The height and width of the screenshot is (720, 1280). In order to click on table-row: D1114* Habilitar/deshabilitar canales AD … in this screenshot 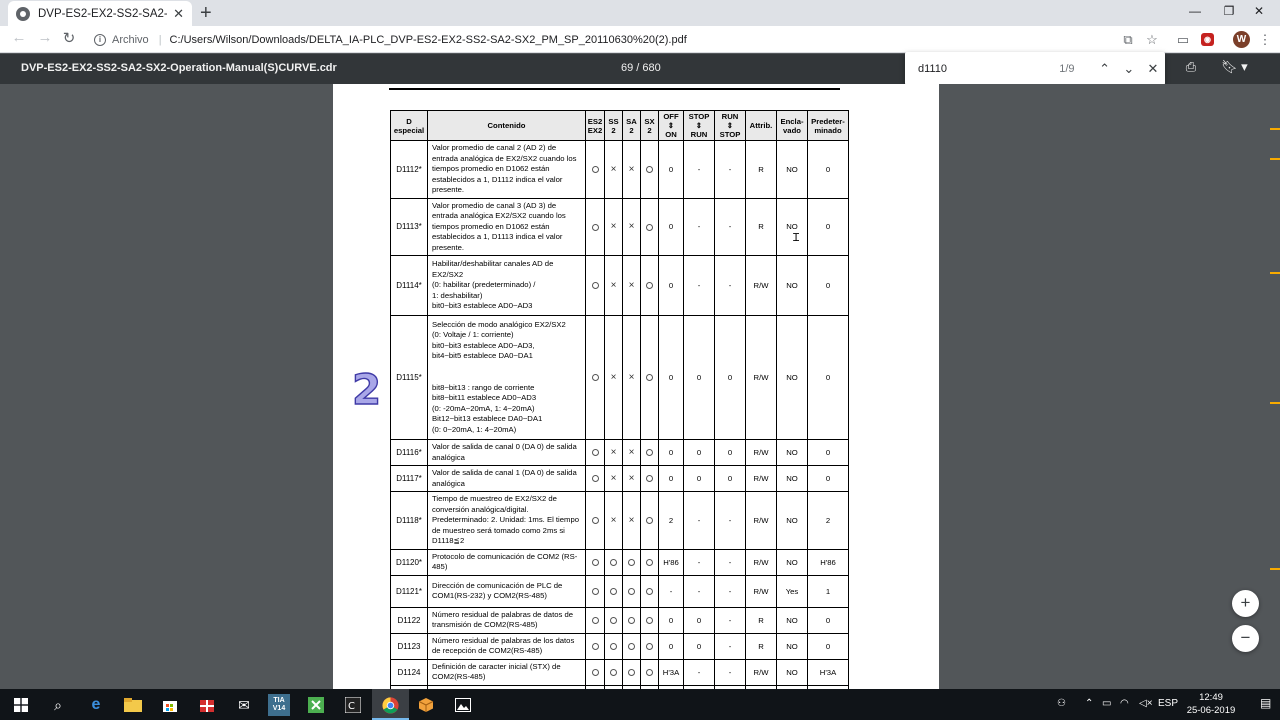, I will do `click(619, 285)`.